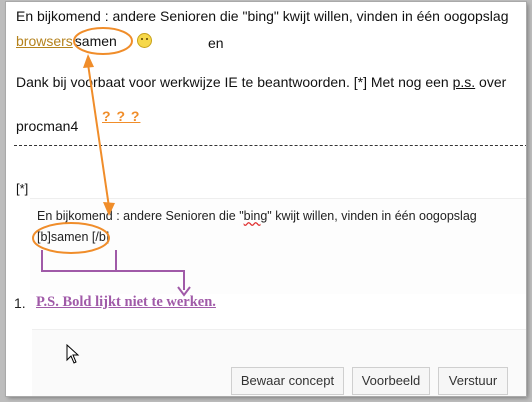 The width and height of the screenshot is (532, 402). What do you see at coordinates (391, 381) in the screenshot?
I see `preview-button: Voorbeeld` at bounding box center [391, 381].